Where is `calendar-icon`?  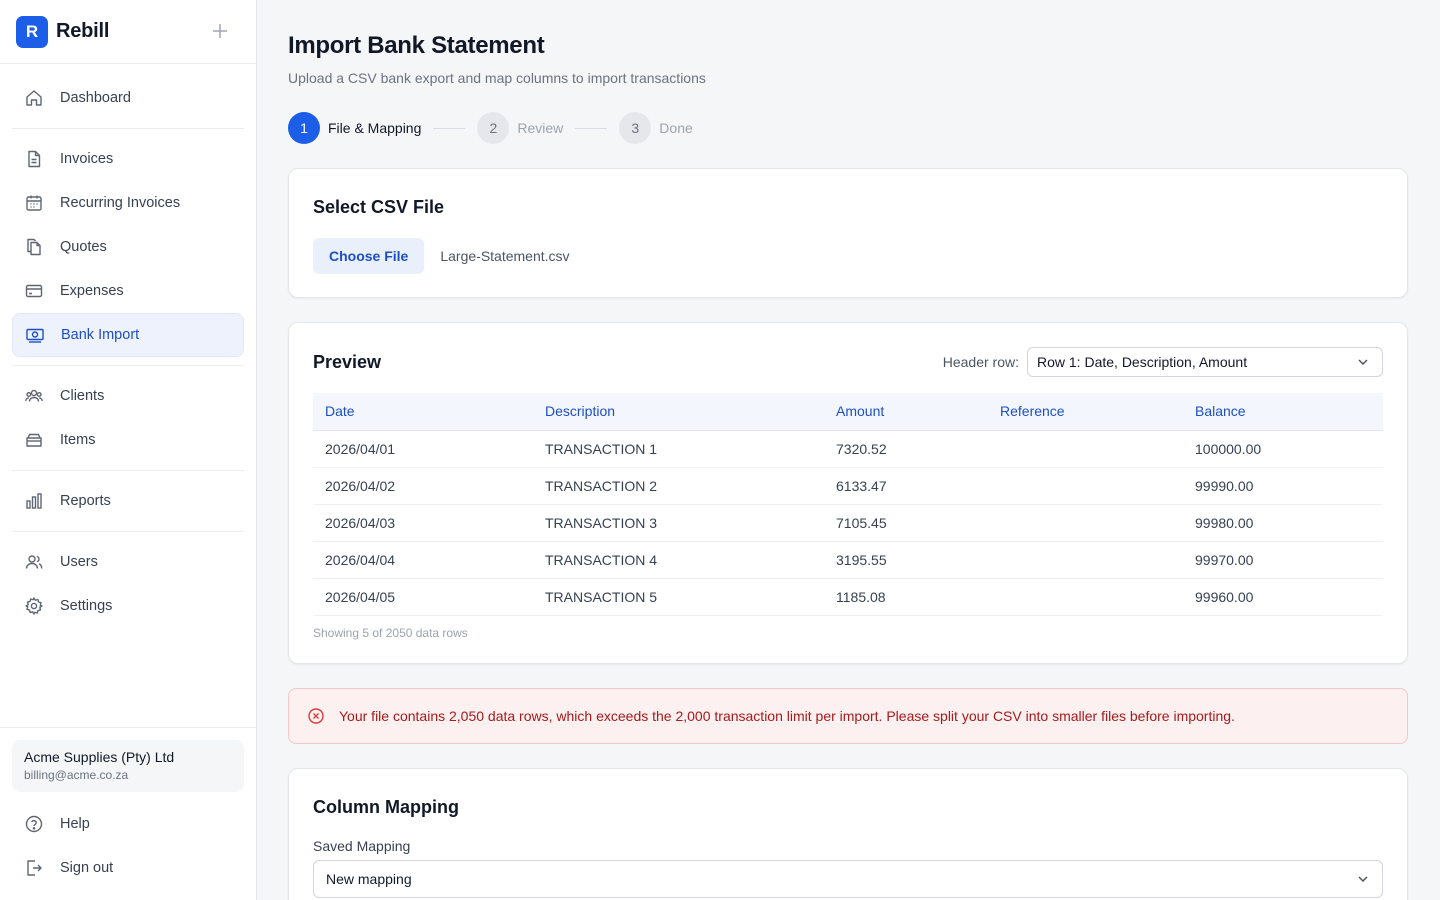
calendar-icon is located at coordinates (34, 203).